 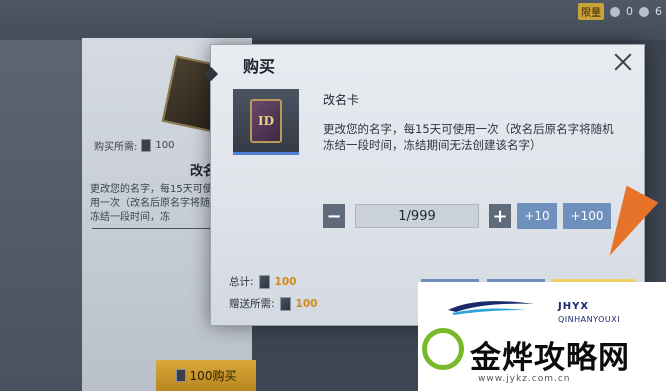 I want to click on id-card-text: ID, so click(x=266, y=121).